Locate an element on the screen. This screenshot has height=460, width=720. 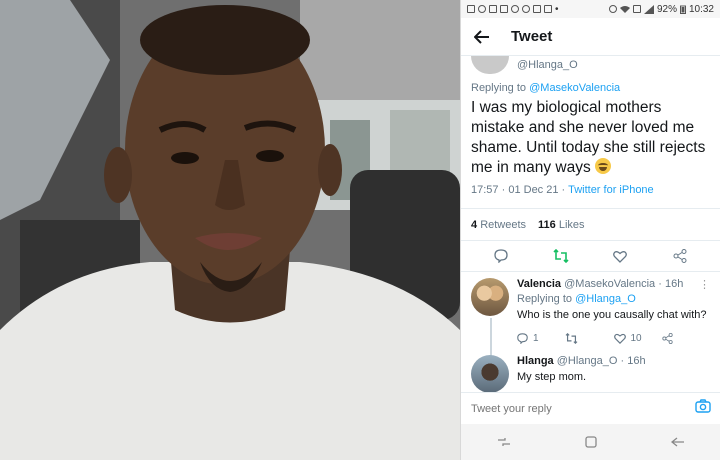
tweet-actions is located at coordinates (590, 256).